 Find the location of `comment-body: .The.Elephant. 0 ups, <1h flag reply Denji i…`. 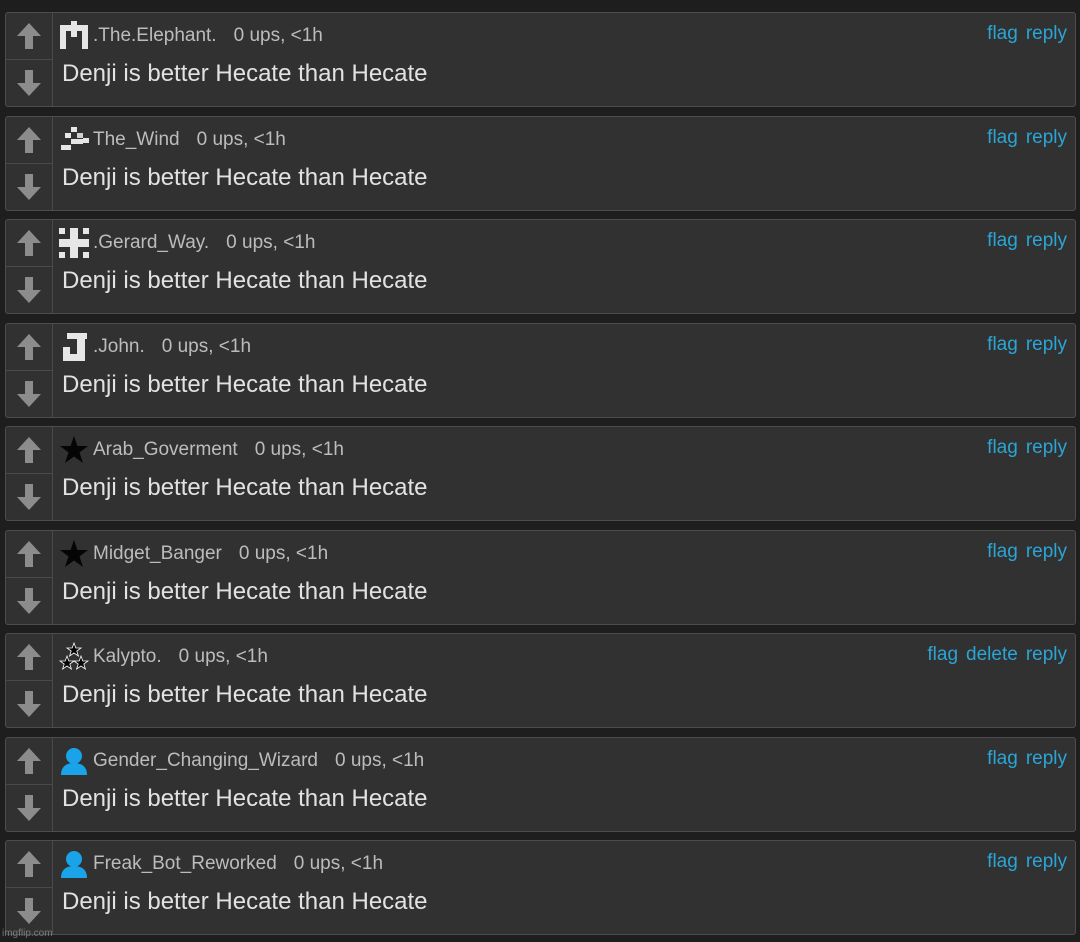

comment-body: .The.Elephant. 0 ups, <1h flag reply Denji i… is located at coordinates (564, 59).